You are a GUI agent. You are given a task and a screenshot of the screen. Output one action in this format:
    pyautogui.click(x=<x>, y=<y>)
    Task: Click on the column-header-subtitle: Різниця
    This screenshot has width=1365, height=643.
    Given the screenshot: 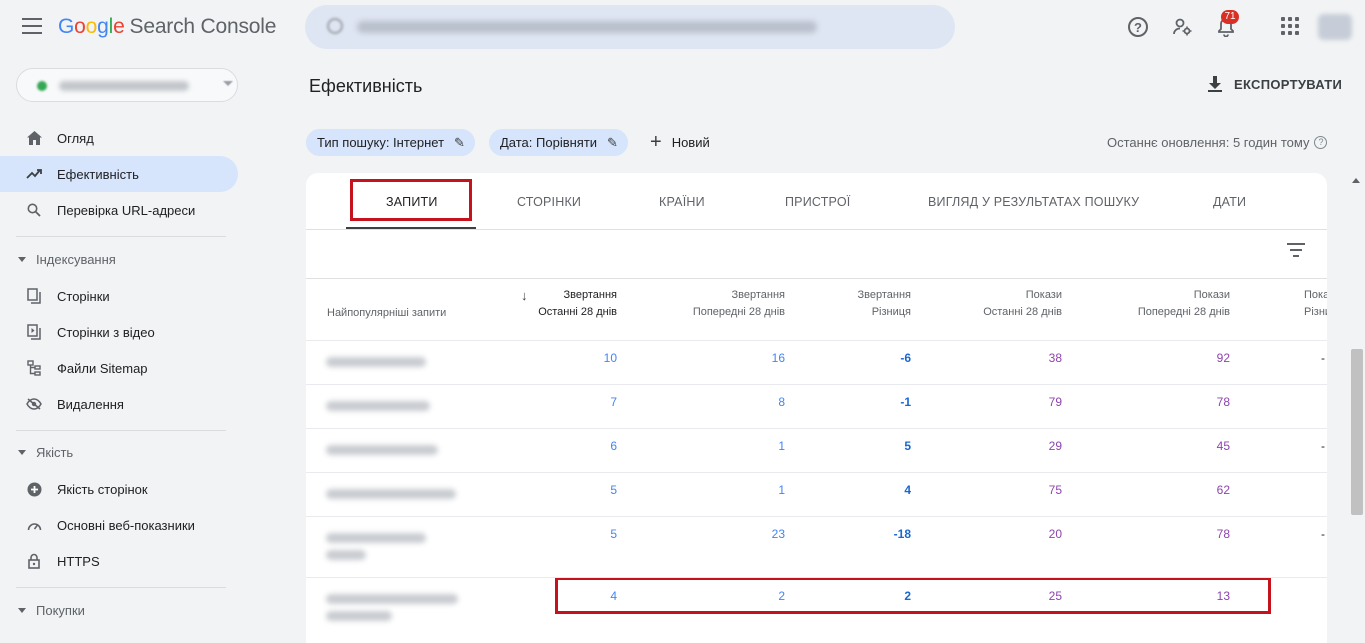 What is the action you would take?
    pyautogui.click(x=891, y=312)
    